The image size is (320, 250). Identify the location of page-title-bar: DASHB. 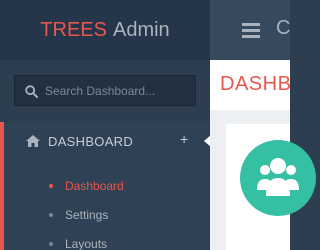
(251, 85).